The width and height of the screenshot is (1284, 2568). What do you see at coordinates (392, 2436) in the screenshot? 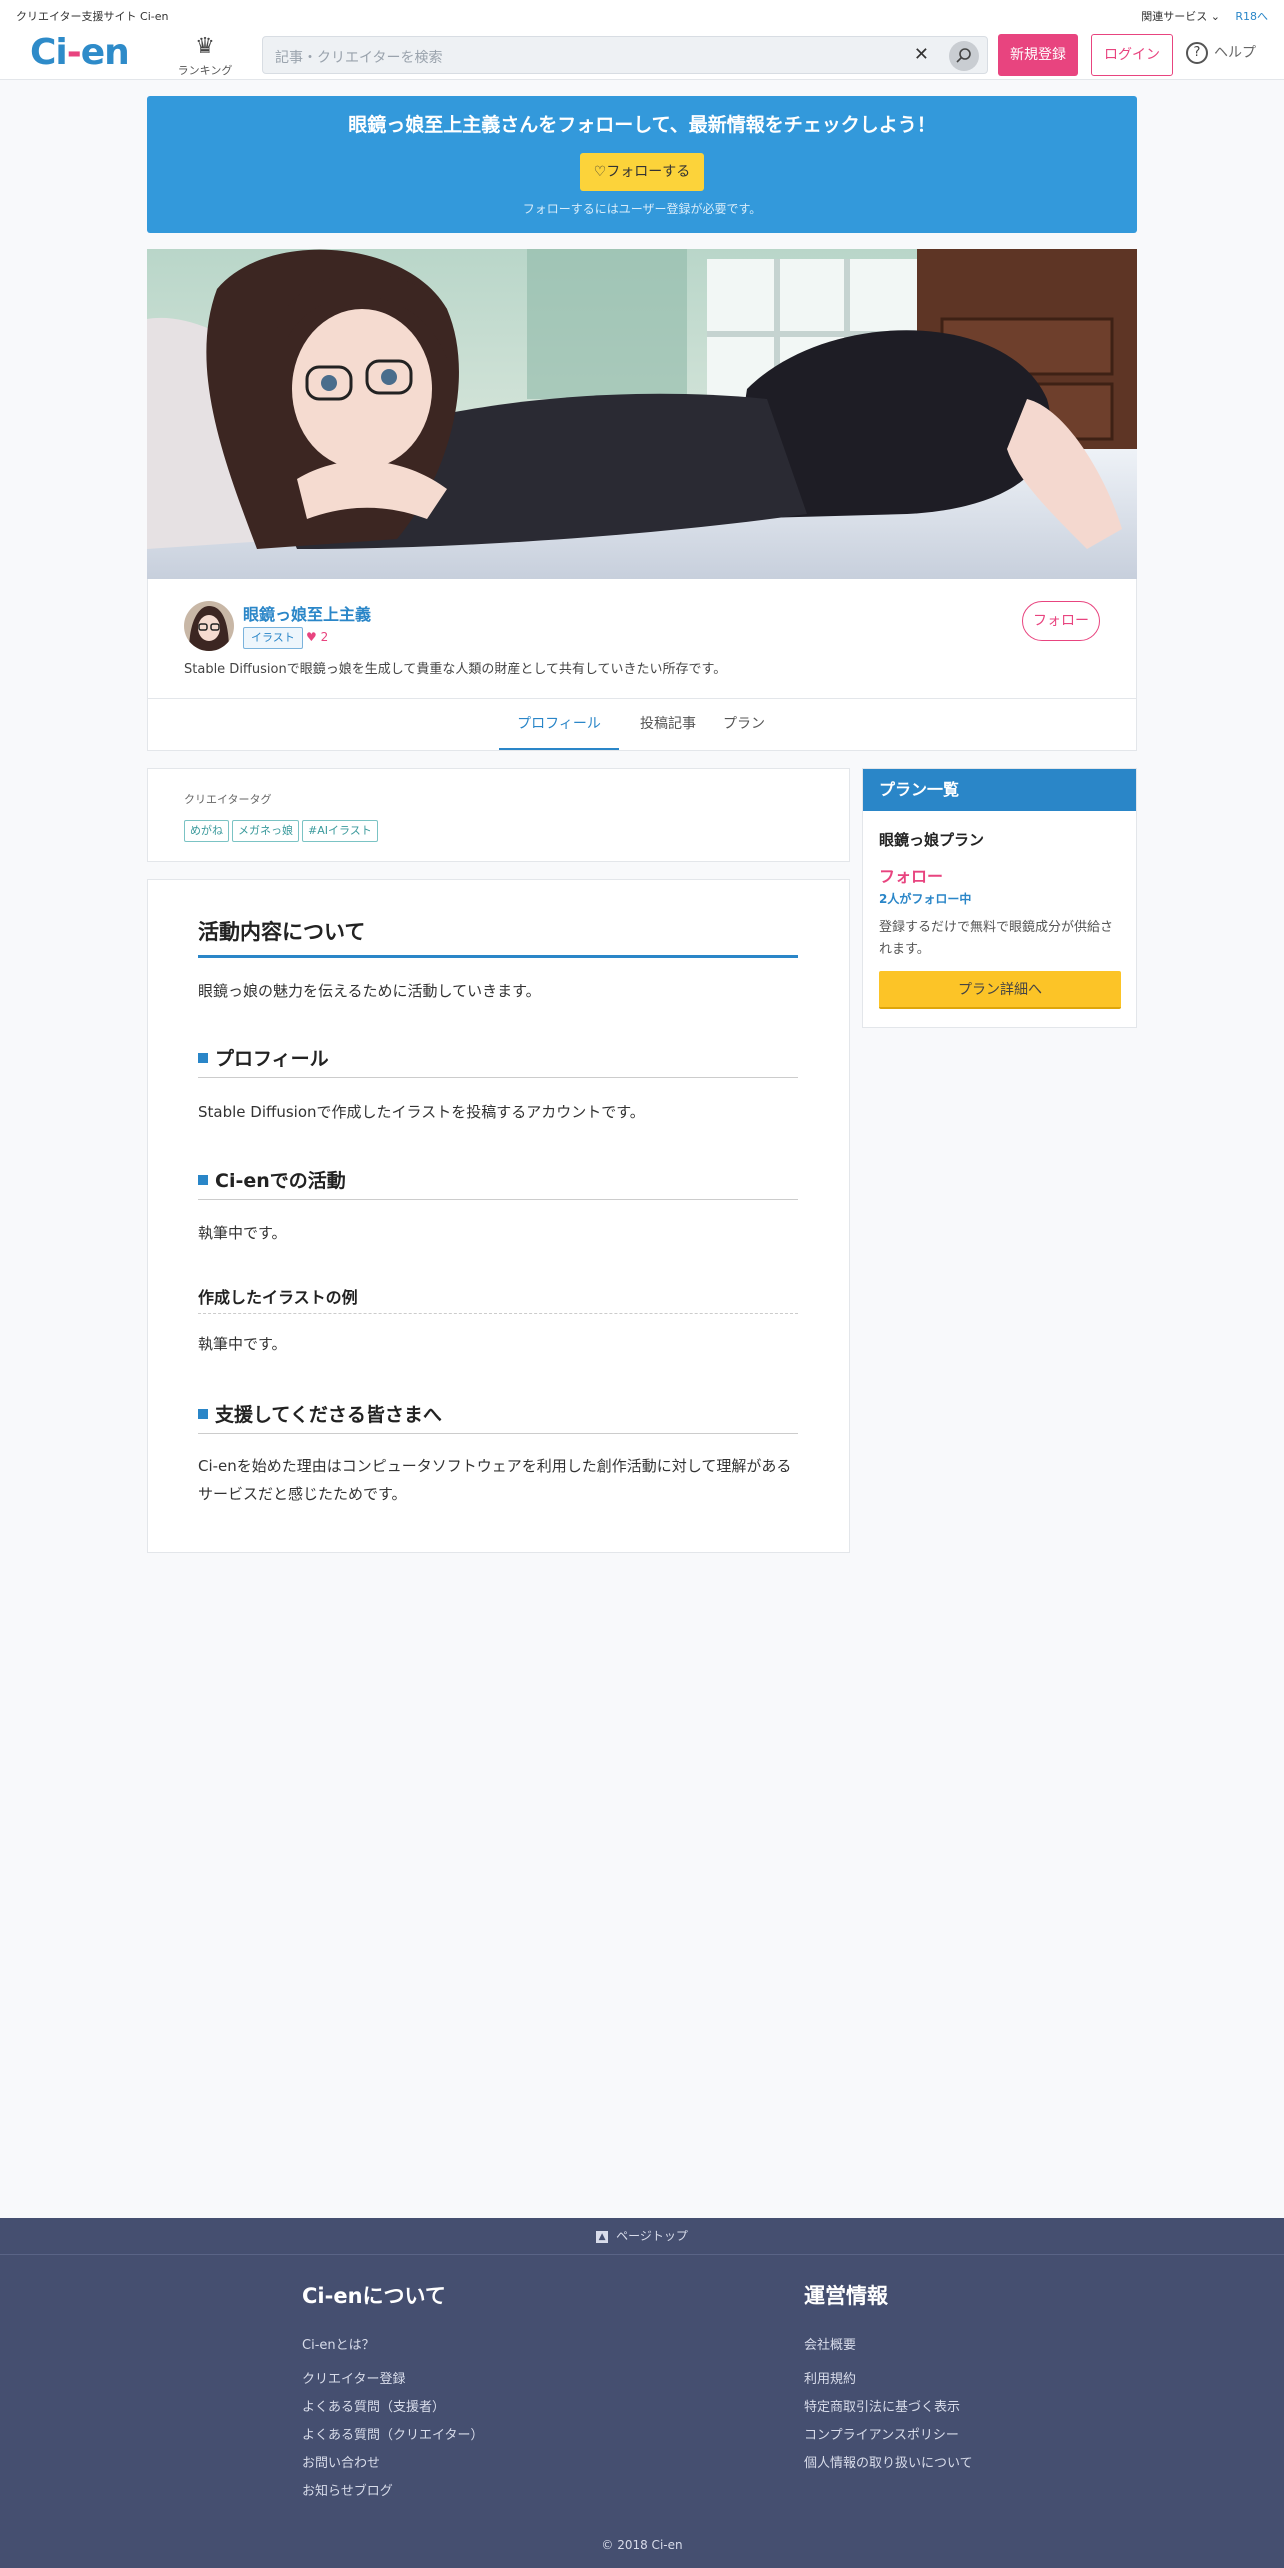
I see `footer-link: よくある質問（クリエイター）` at bounding box center [392, 2436].